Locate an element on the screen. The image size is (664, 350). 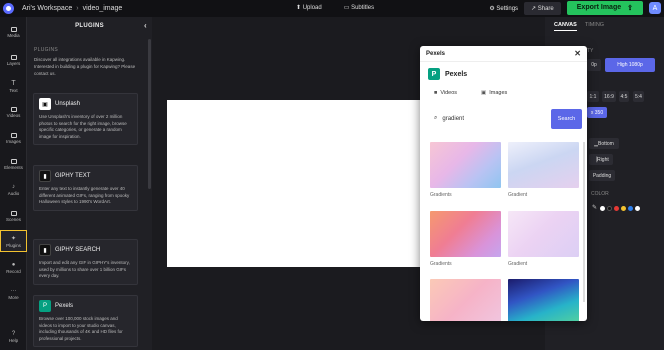
plugins-section-label: PLUGINS is located at coordinates (46, 50).